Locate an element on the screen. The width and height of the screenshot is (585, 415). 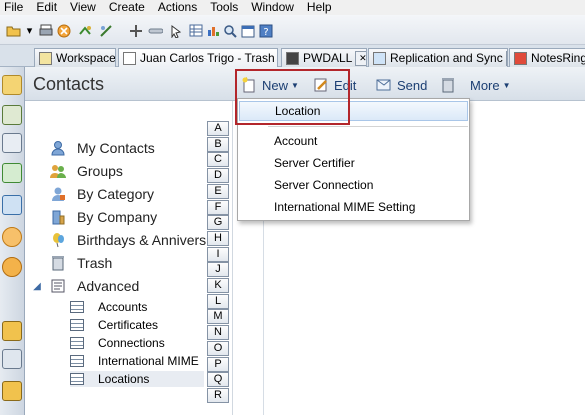
letter-j: J is located at coordinates (218, 270).